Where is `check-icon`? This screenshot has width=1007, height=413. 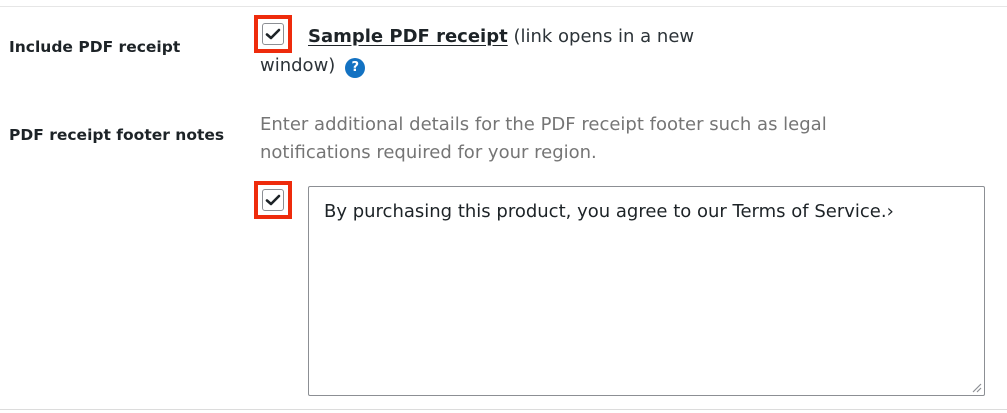 check-icon is located at coordinates (273, 200).